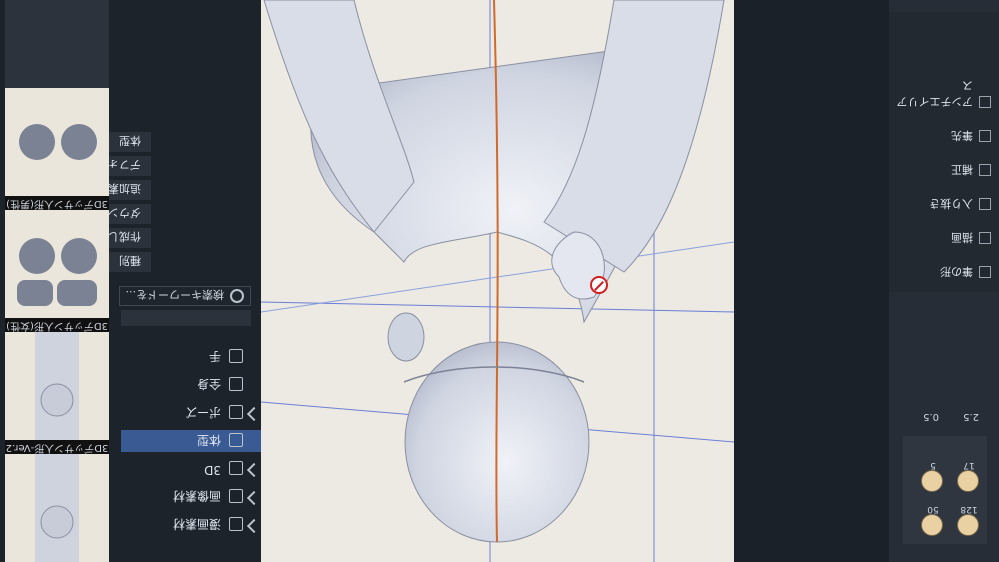  Describe the element at coordinates (945, 490) in the screenshot. I see `brush-size-palette: 128 50 17 5` at that location.